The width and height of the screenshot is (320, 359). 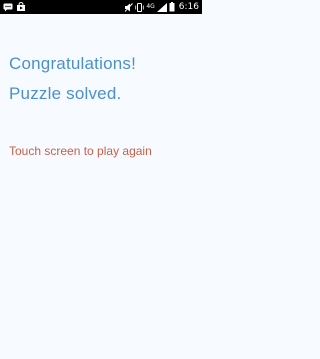 I want to click on vibrate-icon, so click(x=140, y=7).